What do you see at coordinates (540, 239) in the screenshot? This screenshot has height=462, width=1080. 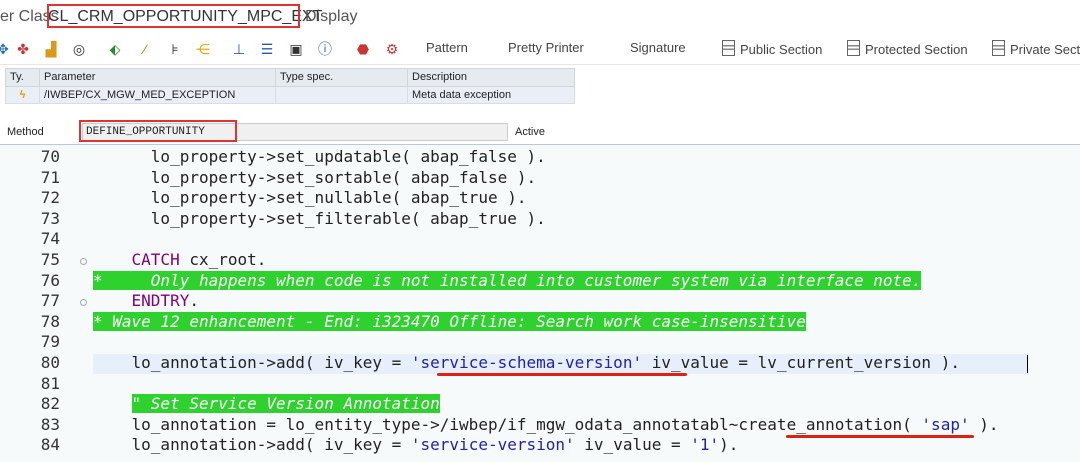 I see `code-line: 74` at bounding box center [540, 239].